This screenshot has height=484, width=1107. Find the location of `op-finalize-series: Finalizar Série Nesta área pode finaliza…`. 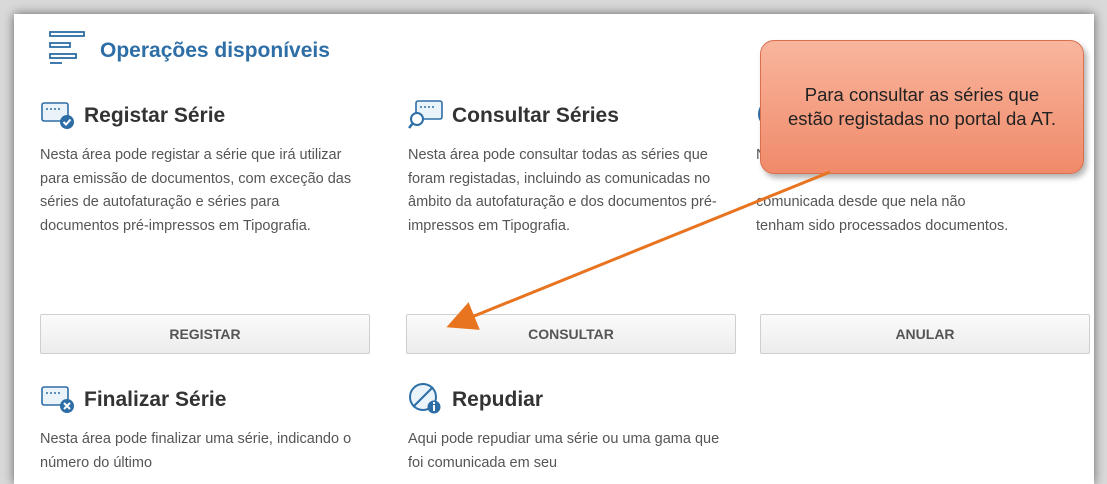

op-finalize-series: Finalizar Série Nesta área pode finaliza… is located at coordinates (207, 429).